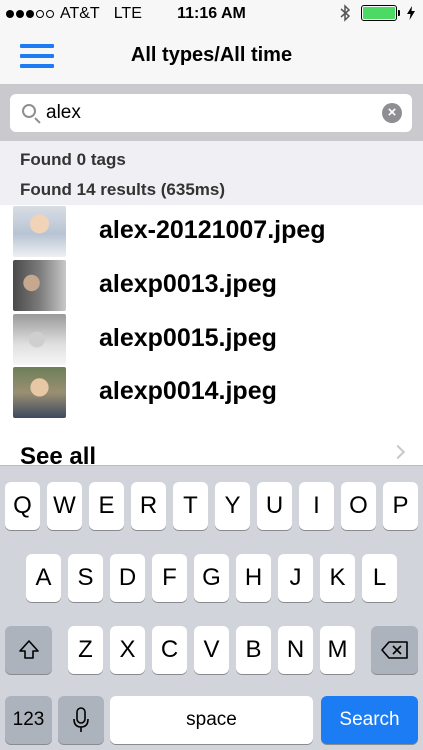 The width and height of the screenshot is (423, 750). Describe the element at coordinates (206, 113) in the screenshot. I see `search-input` at that location.